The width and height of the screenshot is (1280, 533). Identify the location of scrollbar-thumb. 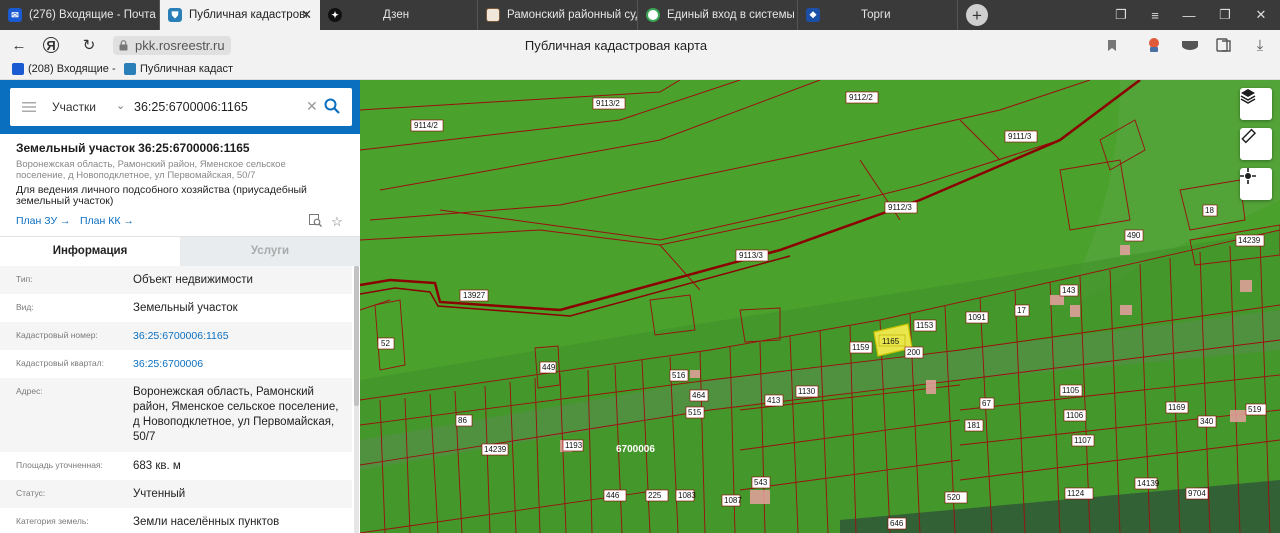
(356, 336).